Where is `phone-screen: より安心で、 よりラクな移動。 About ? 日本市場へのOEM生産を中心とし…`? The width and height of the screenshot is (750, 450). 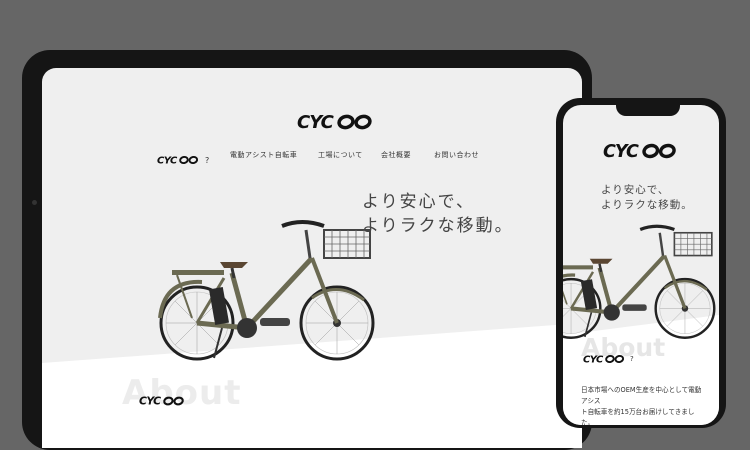
phone-screen: より安心で、 よりラクな移動。 About ? 日本市場へのOEM生産を中心とし… is located at coordinates (641, 265).